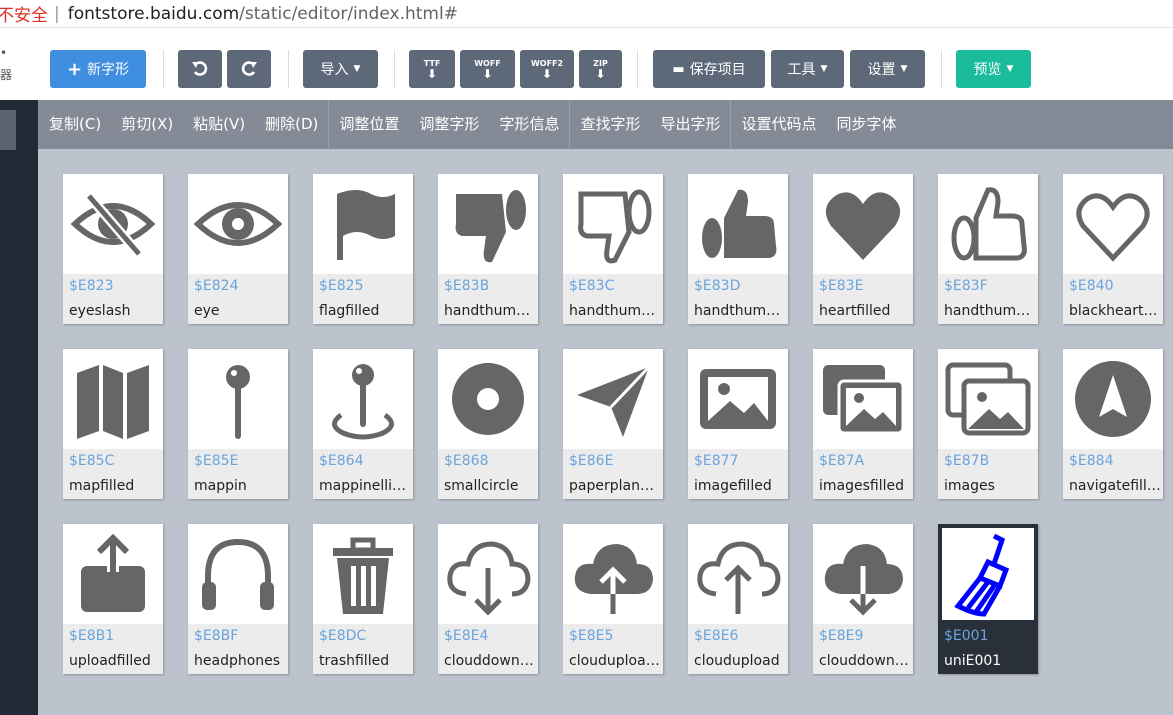 The image size is (1173, 715). What do you see at coordinates (8, 130) in the screenshot?
I see `sidebar-selected-item` at bounding box center [8, 130].